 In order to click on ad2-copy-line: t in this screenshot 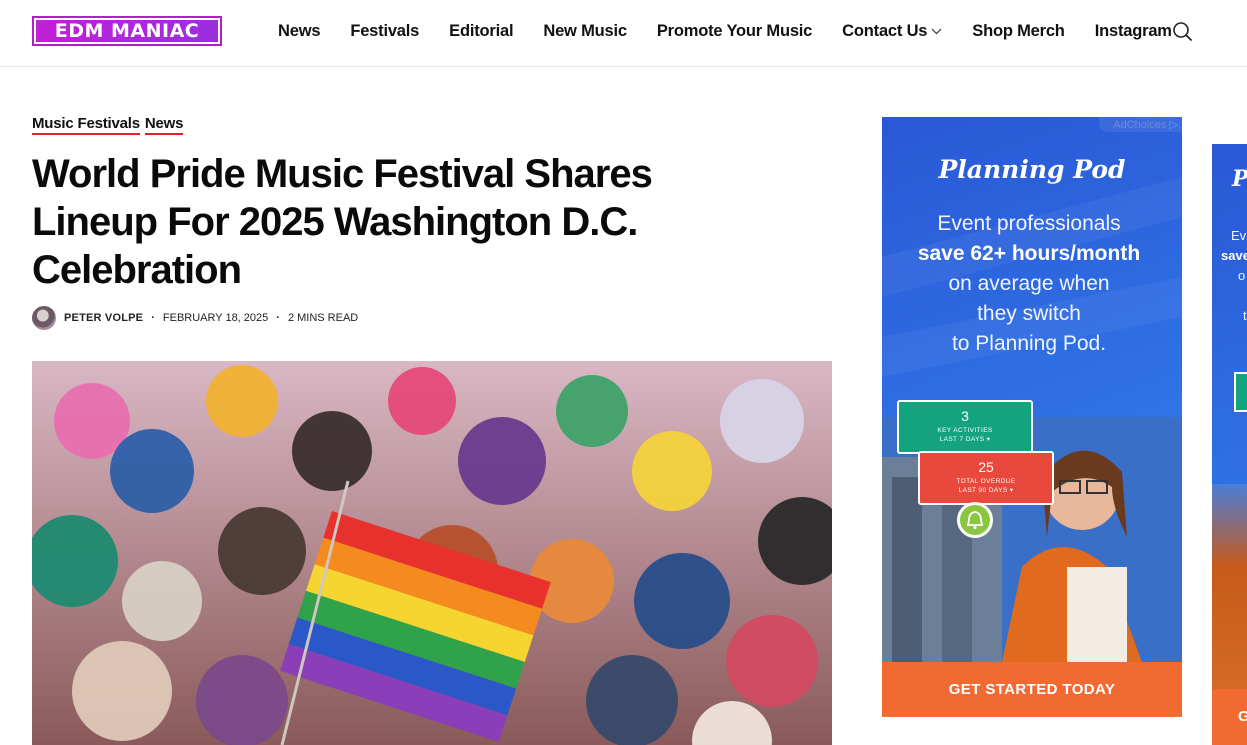, I will do `click(1245, 315)`.